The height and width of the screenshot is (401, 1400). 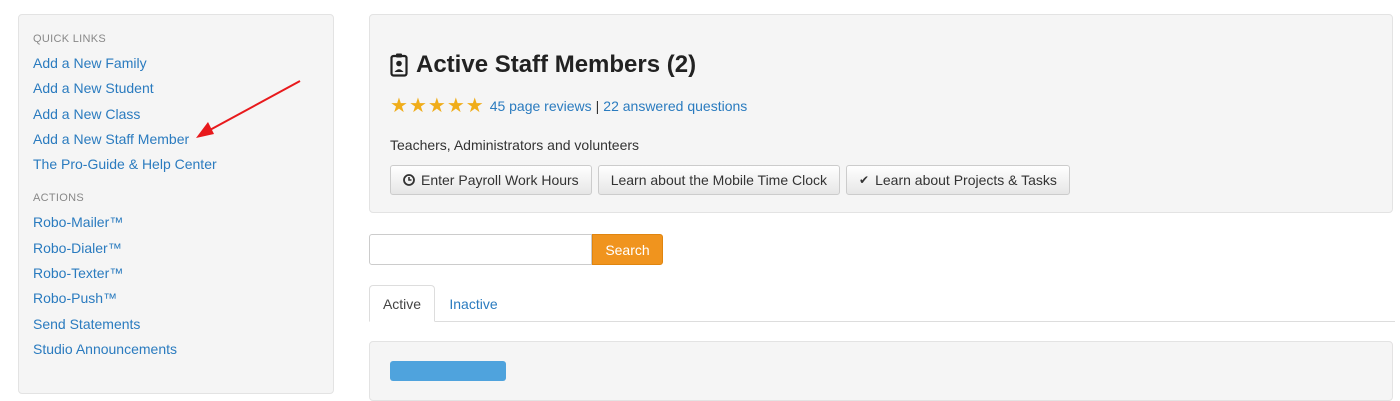 What do you see at coordinates (864, 180) in the screenshot?
I see `checkmark-icon: ✔` at bounding box center [864, 180].